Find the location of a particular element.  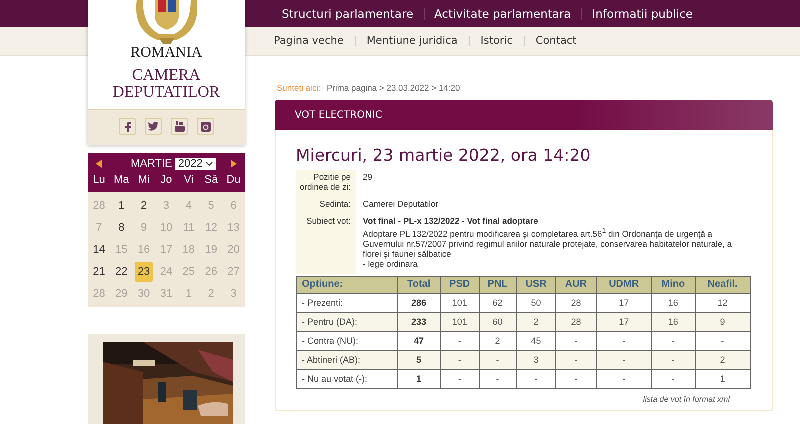

facebook-icon is located at coordinates (127, 126).